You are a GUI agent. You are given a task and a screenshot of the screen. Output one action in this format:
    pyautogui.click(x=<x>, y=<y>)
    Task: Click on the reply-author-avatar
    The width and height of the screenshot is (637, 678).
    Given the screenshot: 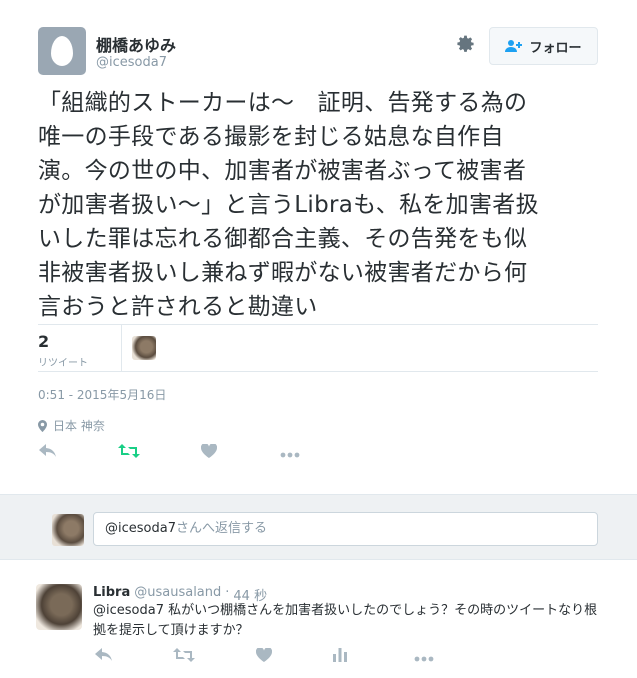 What is the action you would take?
    pyautogui.click(x=59, y=607)
    